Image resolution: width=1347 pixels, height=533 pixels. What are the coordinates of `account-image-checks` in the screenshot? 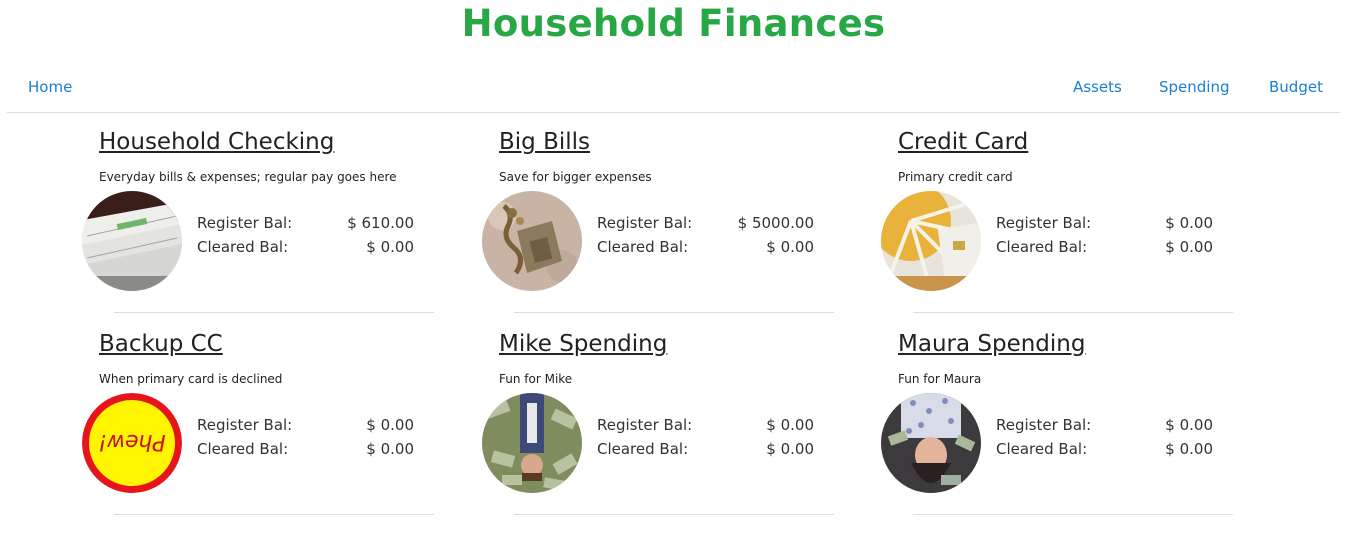 It's located at (132, 241).